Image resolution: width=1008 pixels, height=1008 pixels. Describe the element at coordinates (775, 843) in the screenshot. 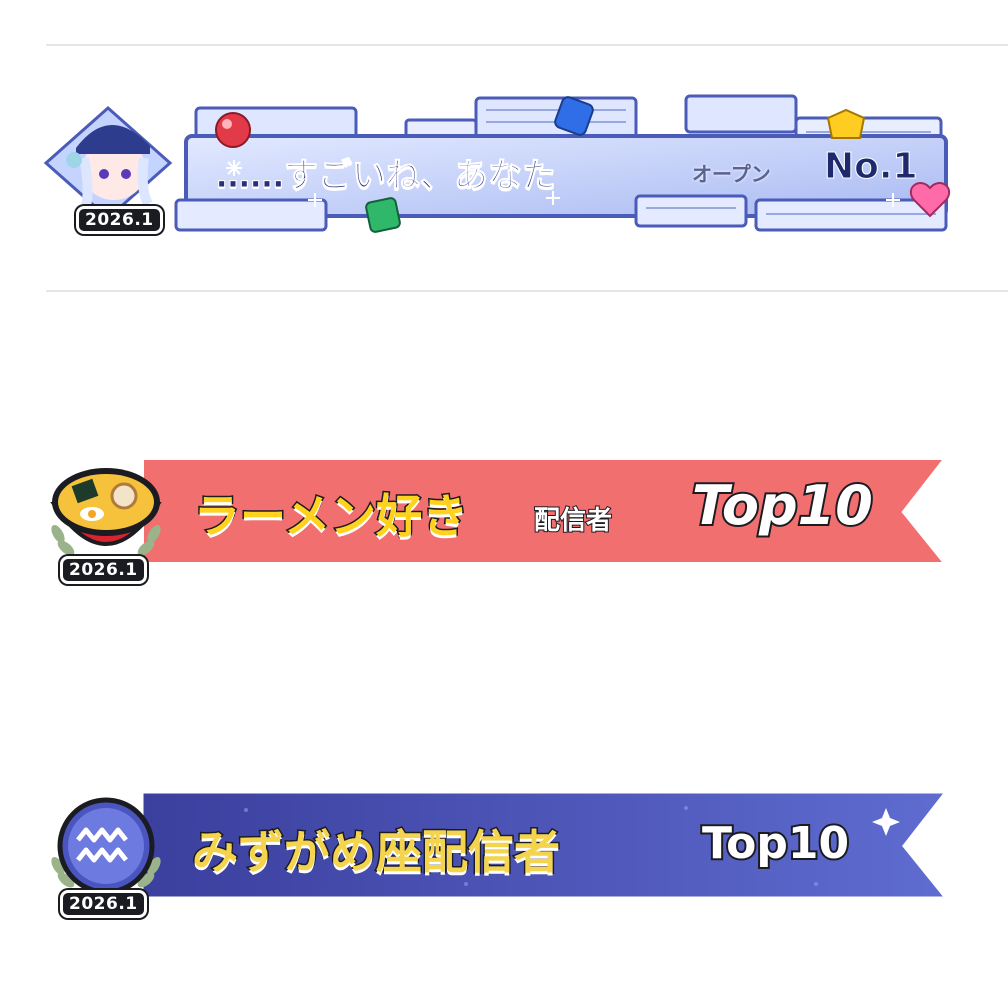

I see `badge-3-rank: Top10` at that location.